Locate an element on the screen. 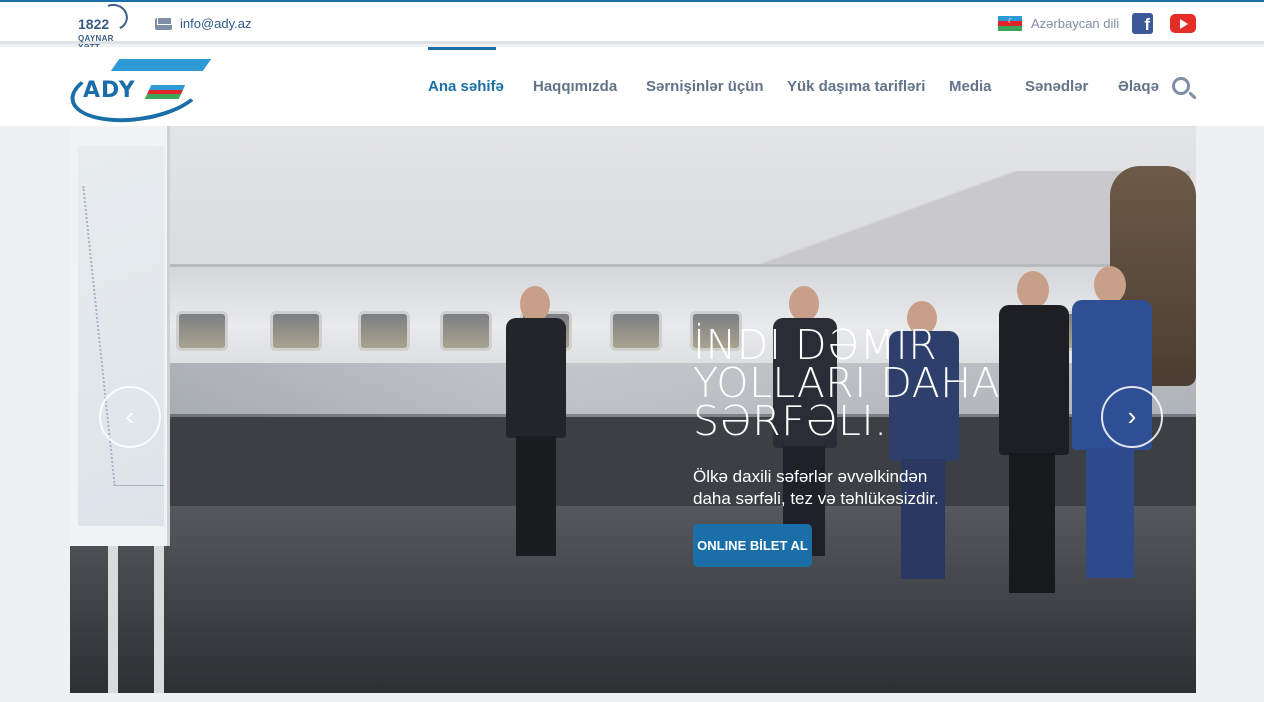  person-body is located at coordinates (536, 378).